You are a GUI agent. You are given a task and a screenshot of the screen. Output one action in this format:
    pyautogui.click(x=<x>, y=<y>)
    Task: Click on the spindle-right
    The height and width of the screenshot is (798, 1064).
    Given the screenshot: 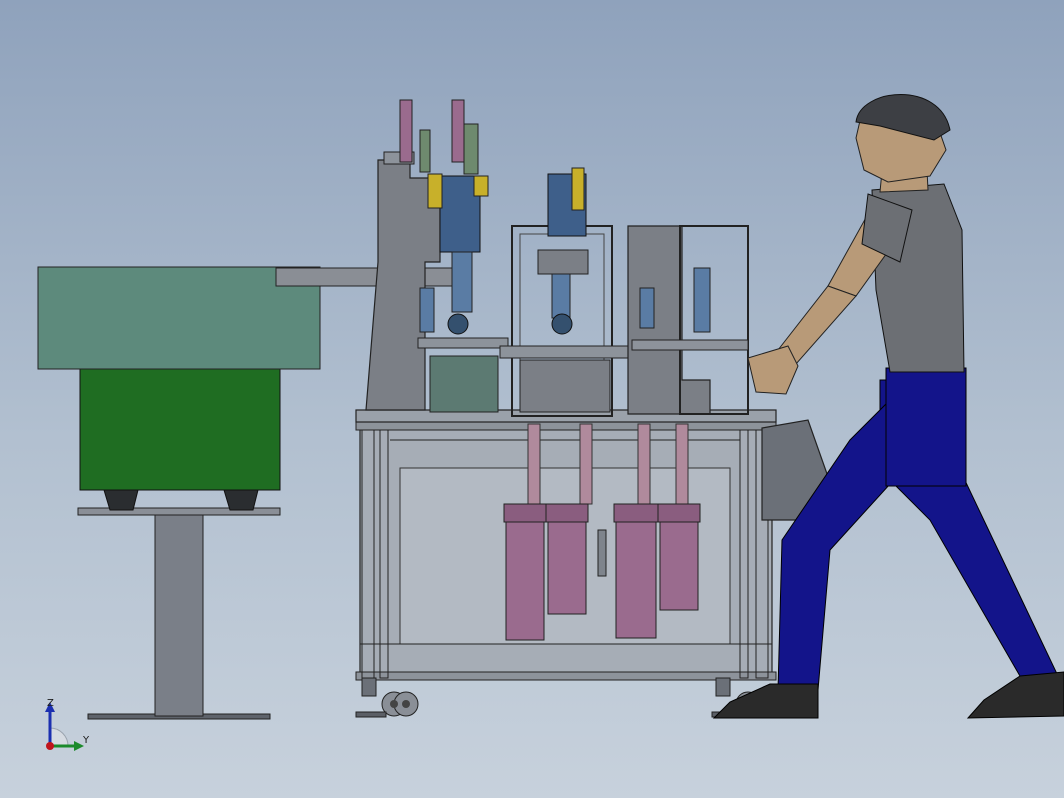 What is the action you would take?
    pyautogui.click(x=702, y=300)
    